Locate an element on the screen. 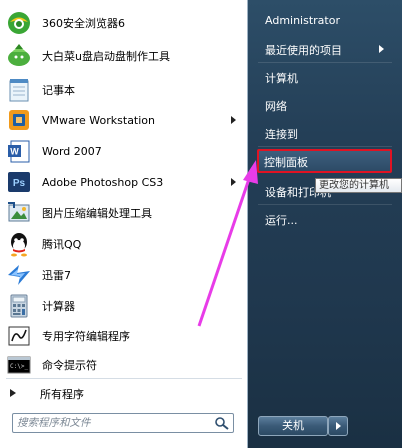  program-label: 图片压缩编辑处理工具 is located at coordinates (97, 213).